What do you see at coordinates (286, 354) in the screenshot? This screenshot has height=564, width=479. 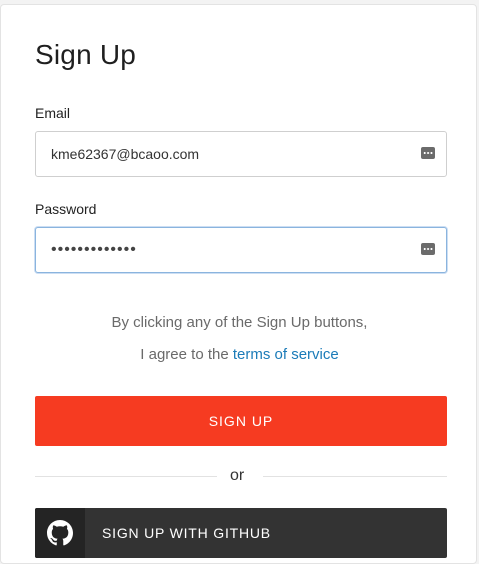 I see `terms-of-service-link: terms of service` at bounding box center [286, 354].